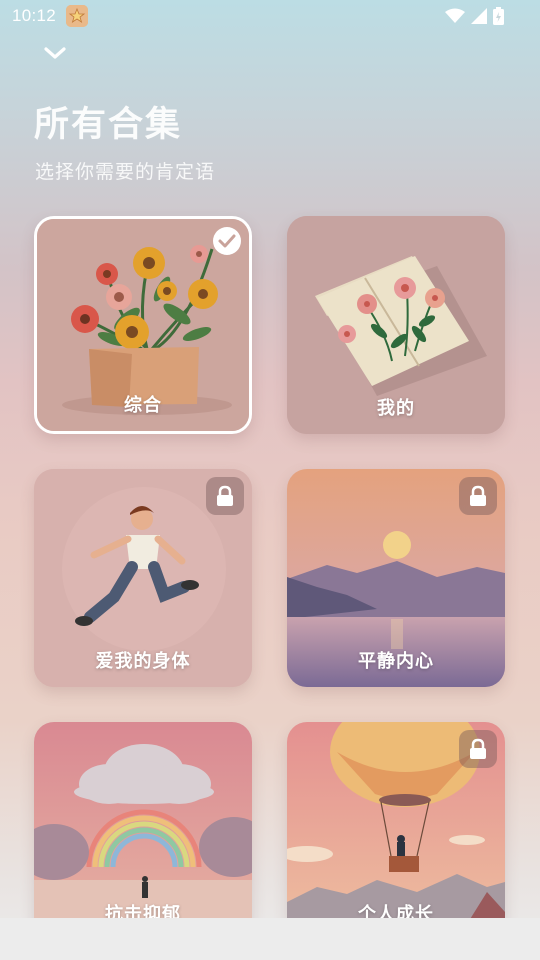  Describe the element at coordinates (125, 172) in the screenshot. I see `page-subtitle: 选择你需要的肯定语` at that location.